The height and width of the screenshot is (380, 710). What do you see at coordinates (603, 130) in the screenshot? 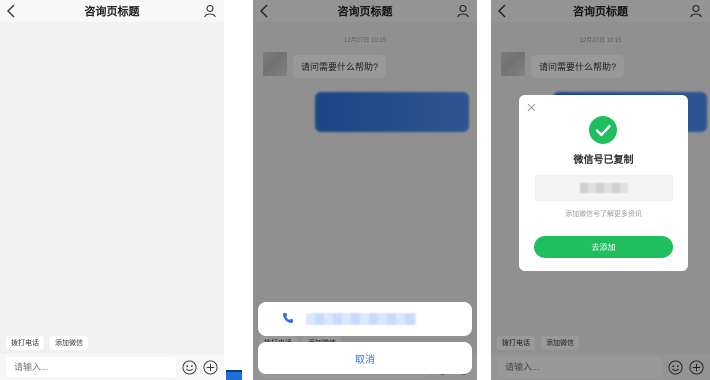
I see `checkmark-icon` at bounding box center [603, 130].